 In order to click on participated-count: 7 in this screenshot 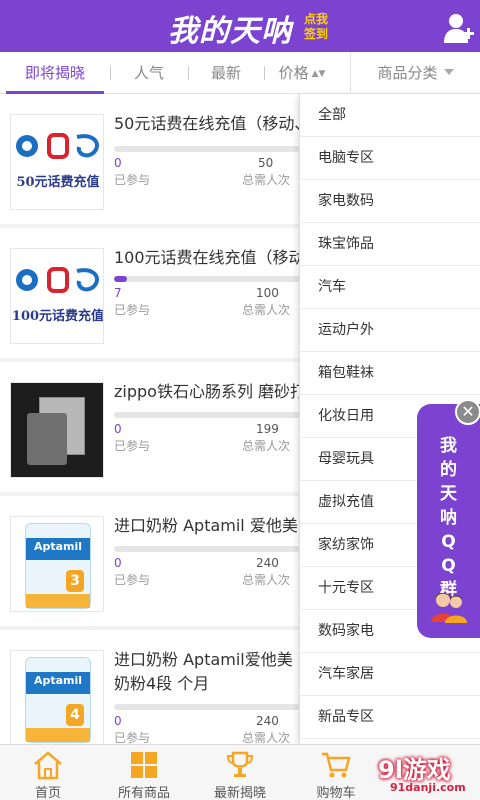, I will do `click(118, 293)`.